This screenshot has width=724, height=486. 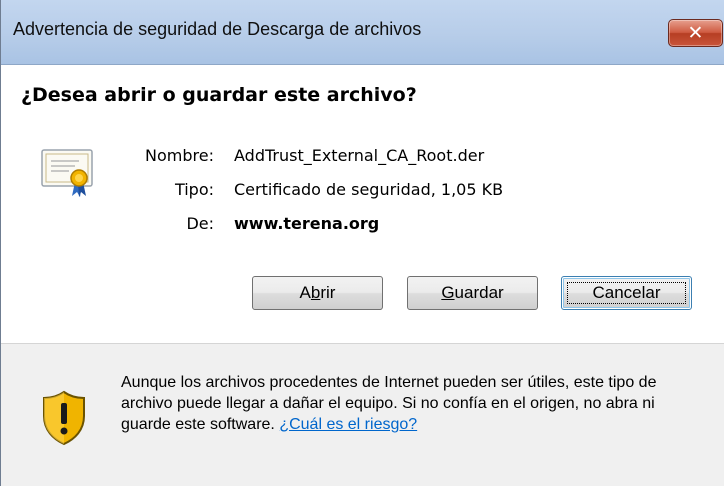 I want to click on file-name-value: AddTrust_External_CA_Root.der, so click(x=359, y=155).